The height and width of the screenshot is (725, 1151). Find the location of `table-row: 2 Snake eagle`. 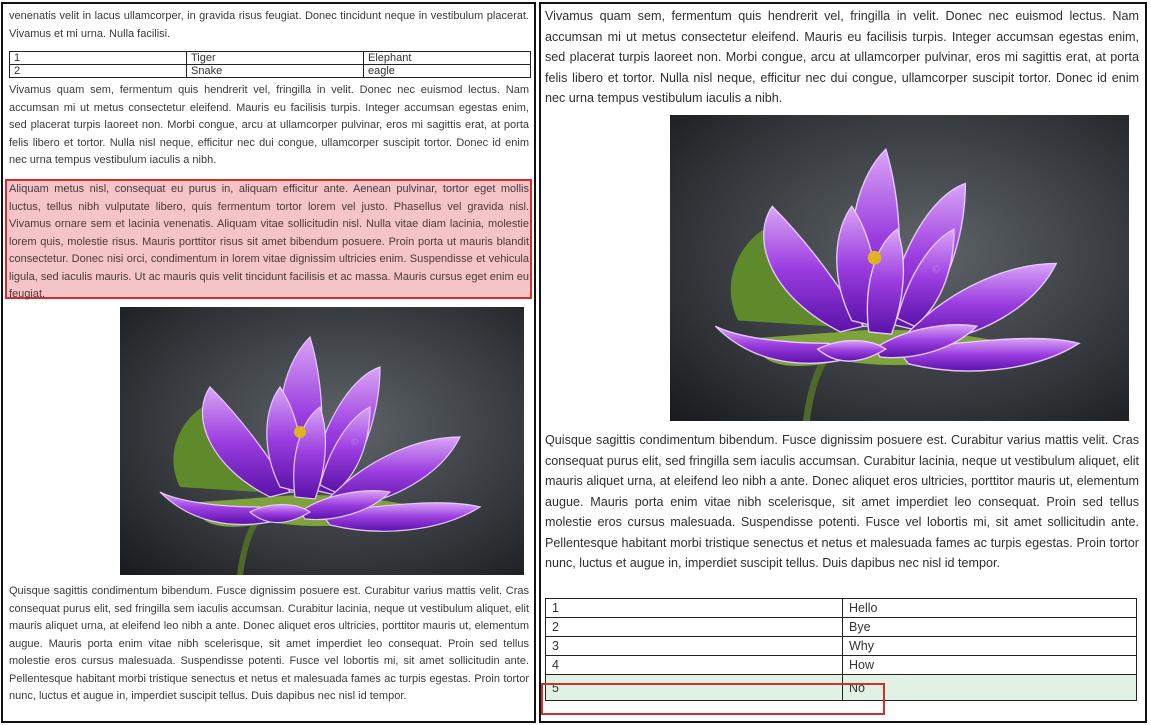

table-row: 2 Snake eagle is located at coordinates (270, 71).